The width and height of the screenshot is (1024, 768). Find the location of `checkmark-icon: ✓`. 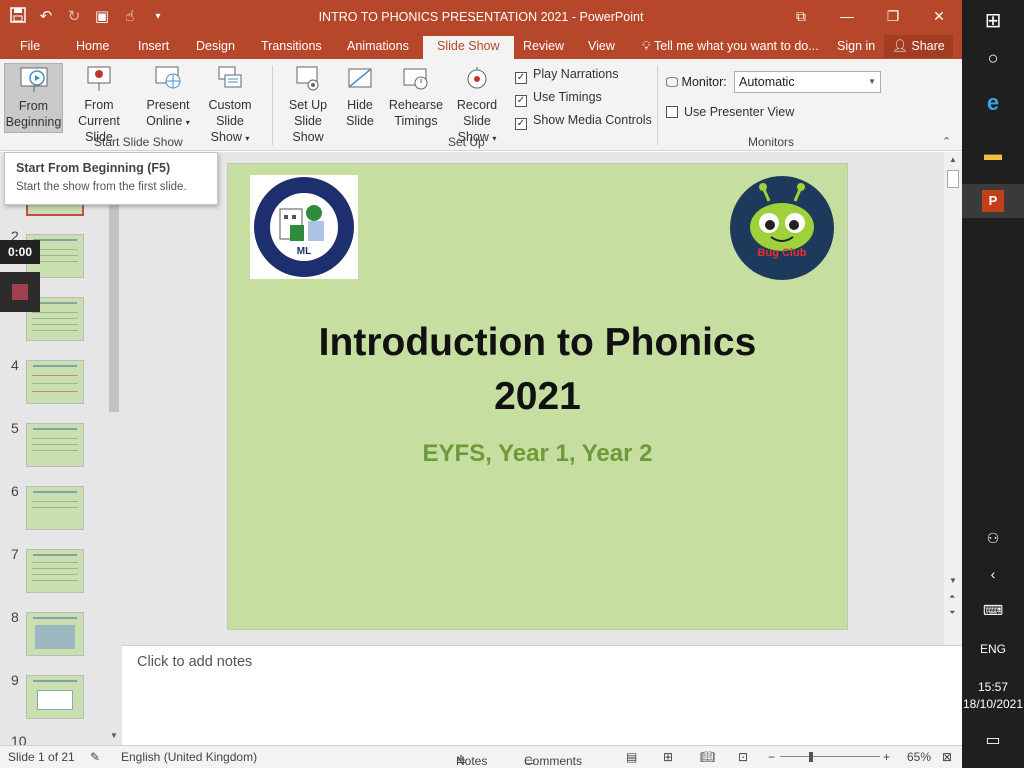

checkmark-icon: ✓ is located at coordinates (521, 101).